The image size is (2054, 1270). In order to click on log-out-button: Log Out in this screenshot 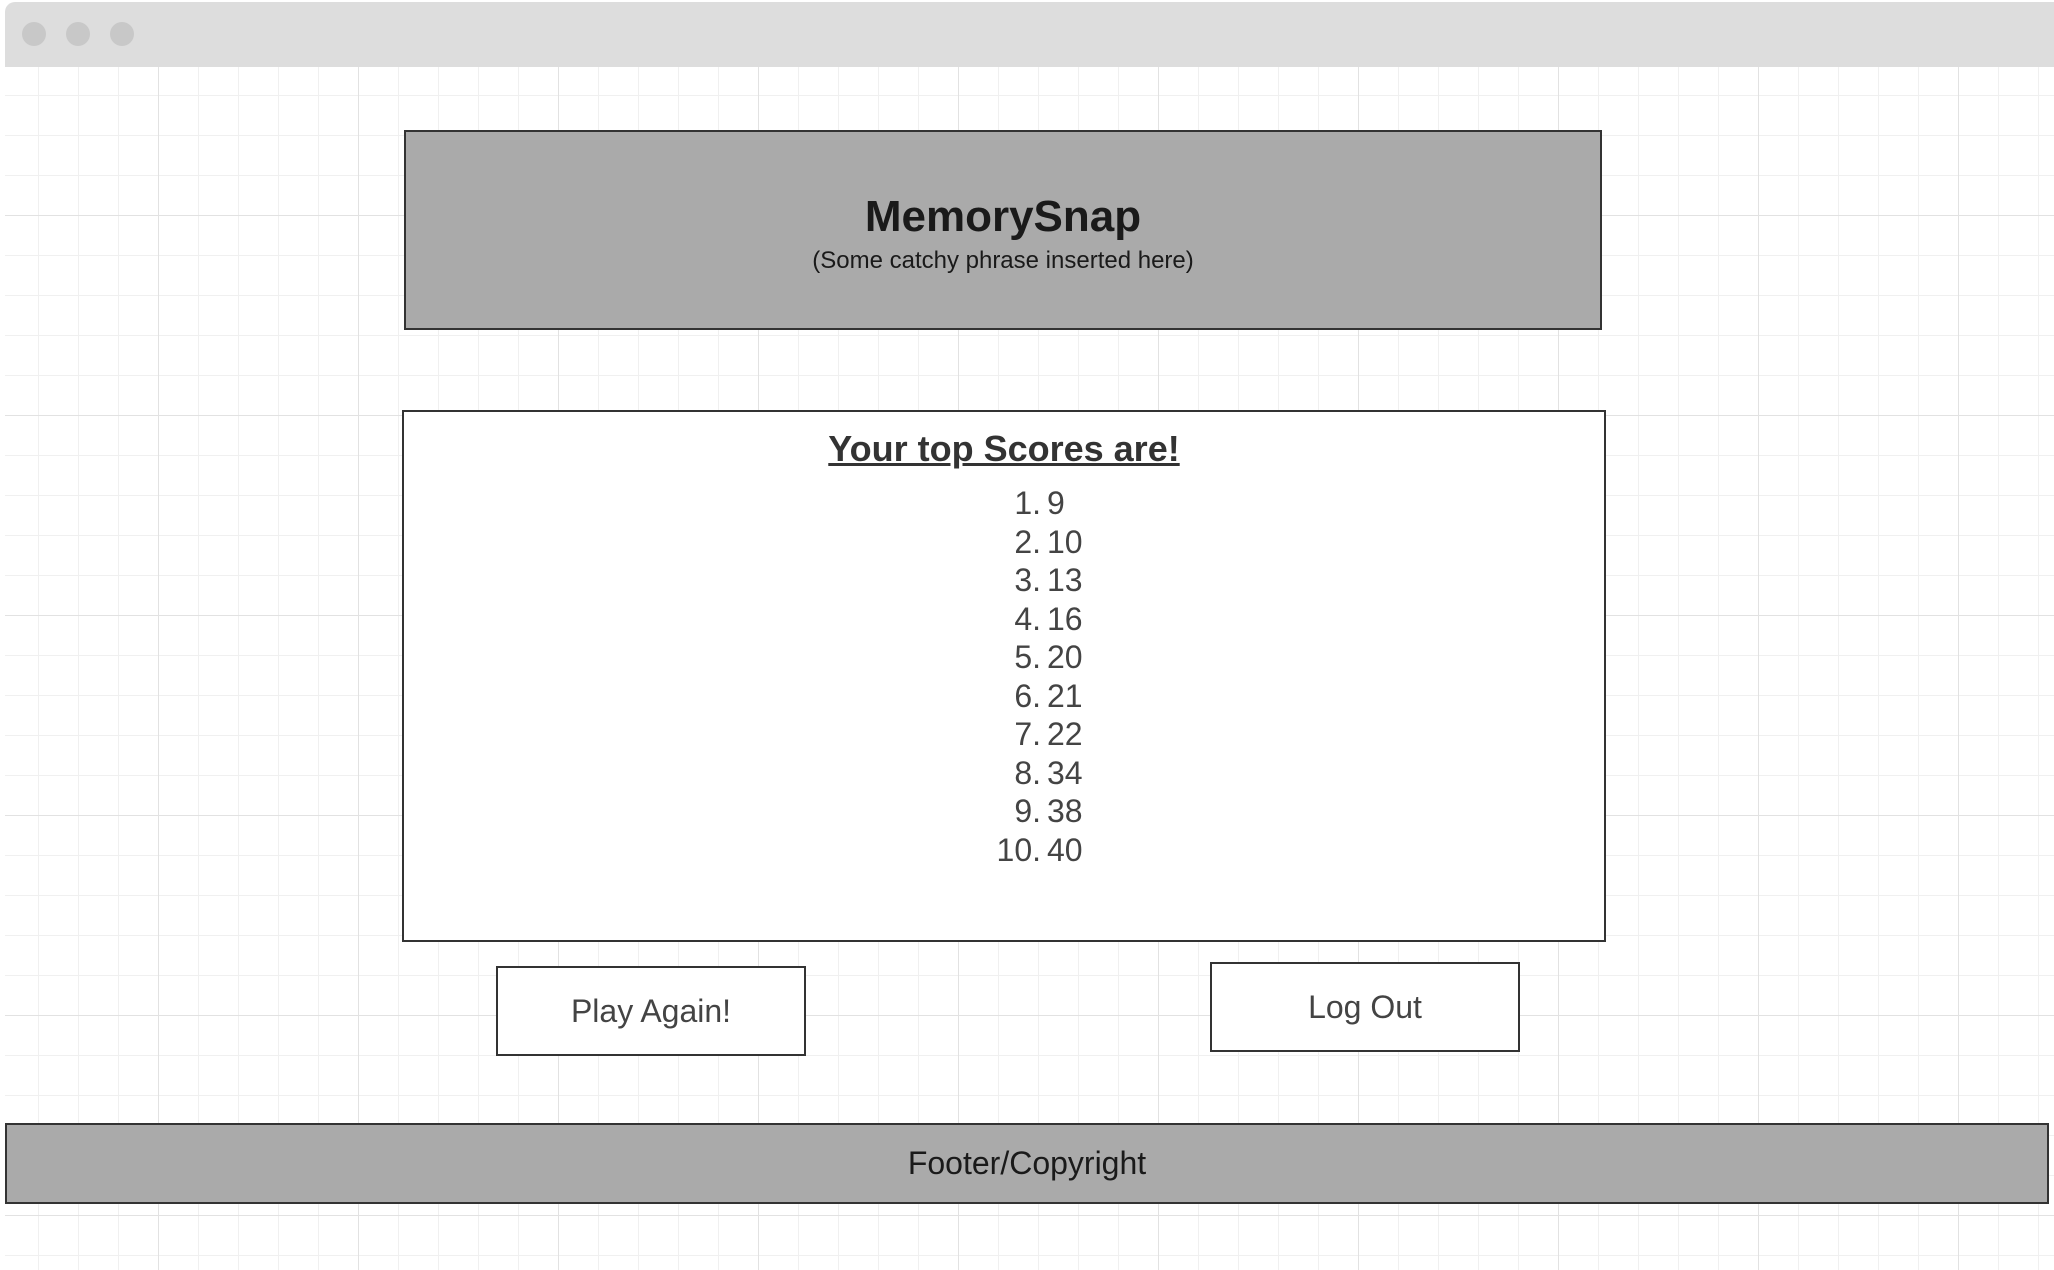, I will do `click(1365, 1007)`.